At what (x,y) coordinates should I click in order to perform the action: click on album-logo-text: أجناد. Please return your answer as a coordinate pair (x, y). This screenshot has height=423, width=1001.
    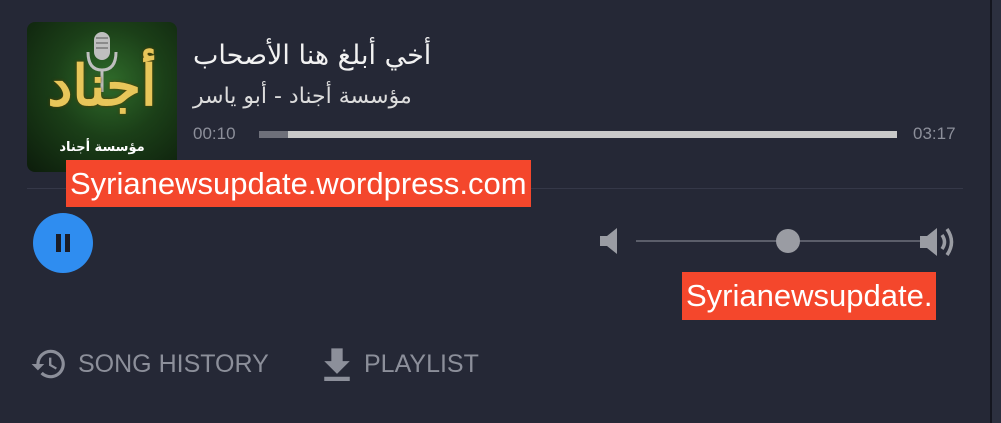
    Looking at the image, I should click on (102, 86).